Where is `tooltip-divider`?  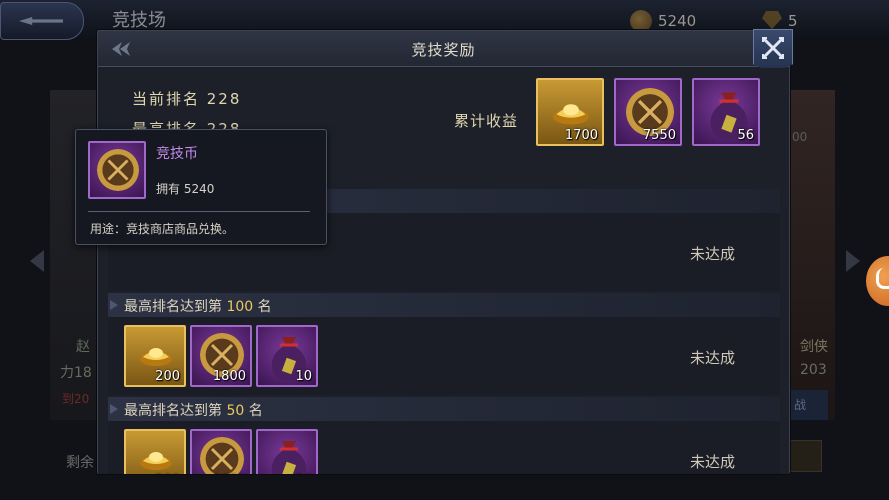 tooltip-divider is located at coordinates (199, 211).